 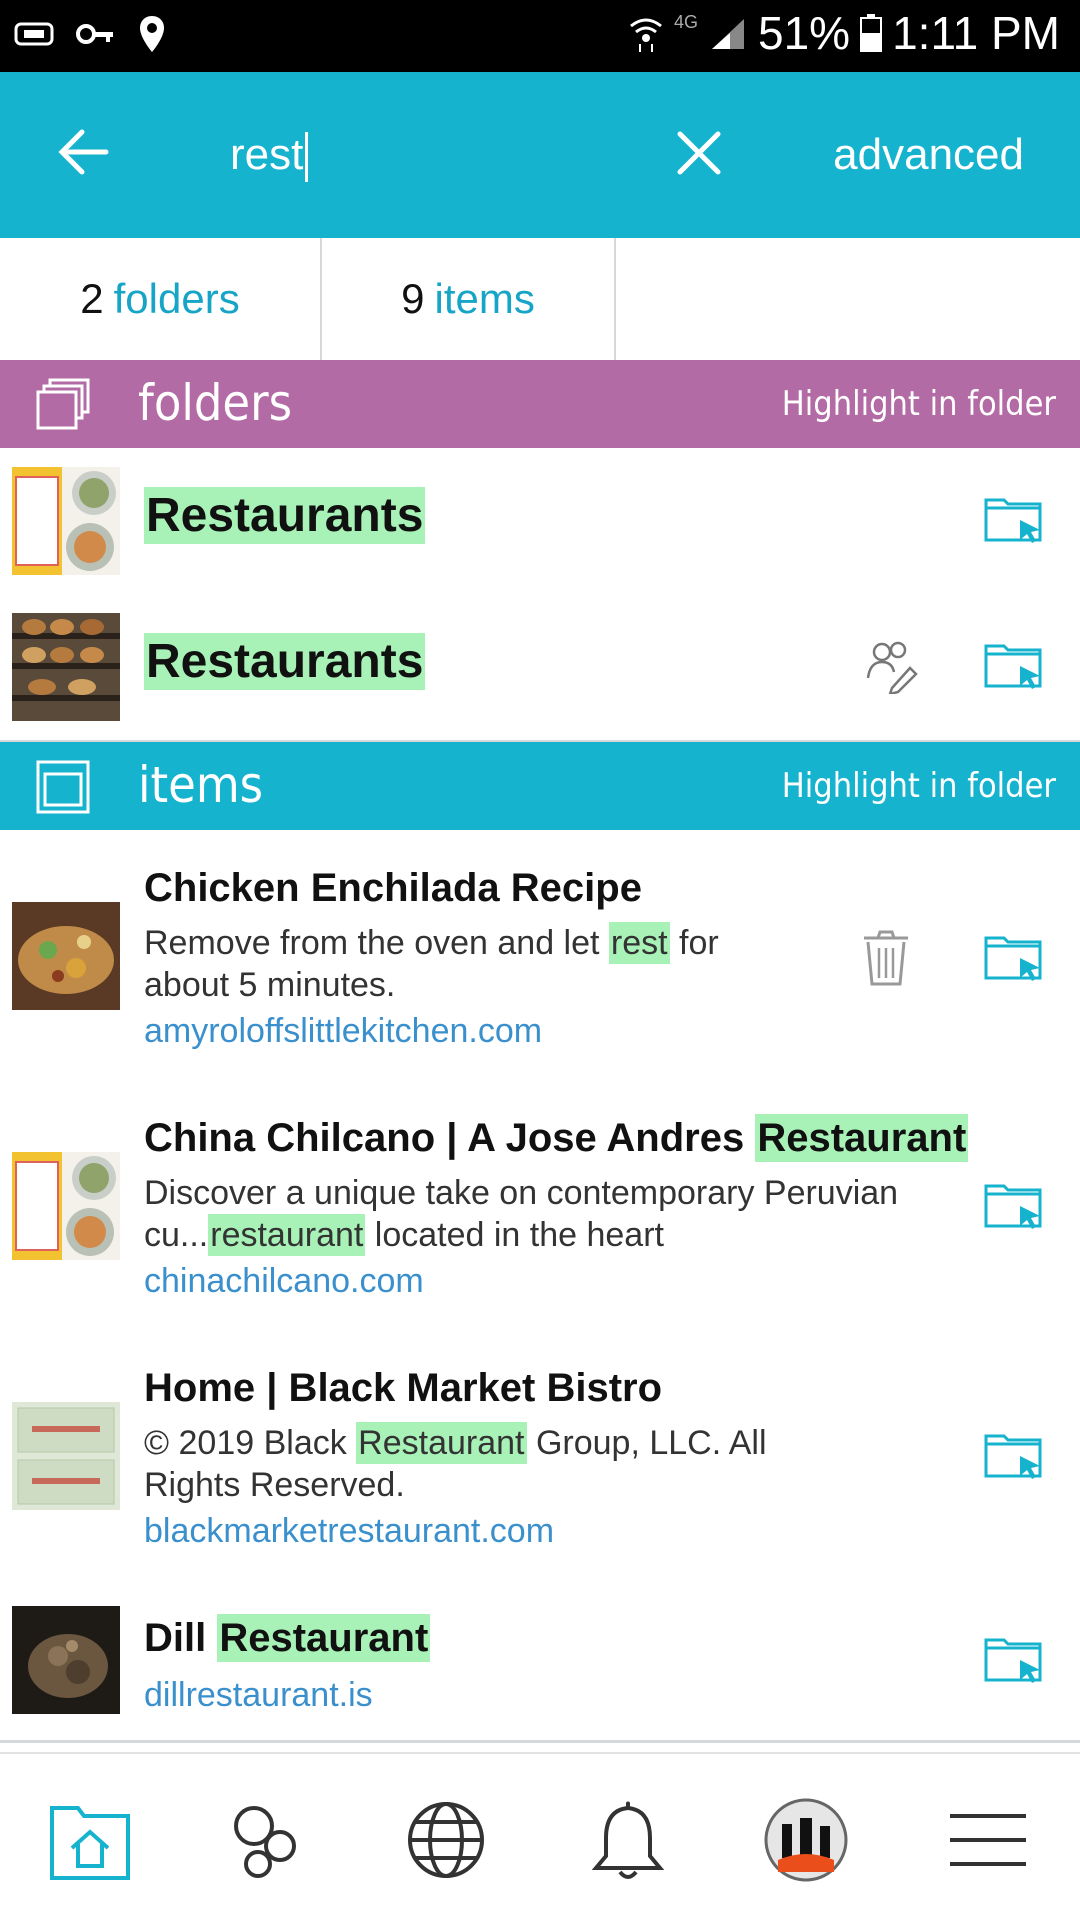 I want to click on item-title-text: Home | Black Market Bistro, so click(x=403, y=1388).